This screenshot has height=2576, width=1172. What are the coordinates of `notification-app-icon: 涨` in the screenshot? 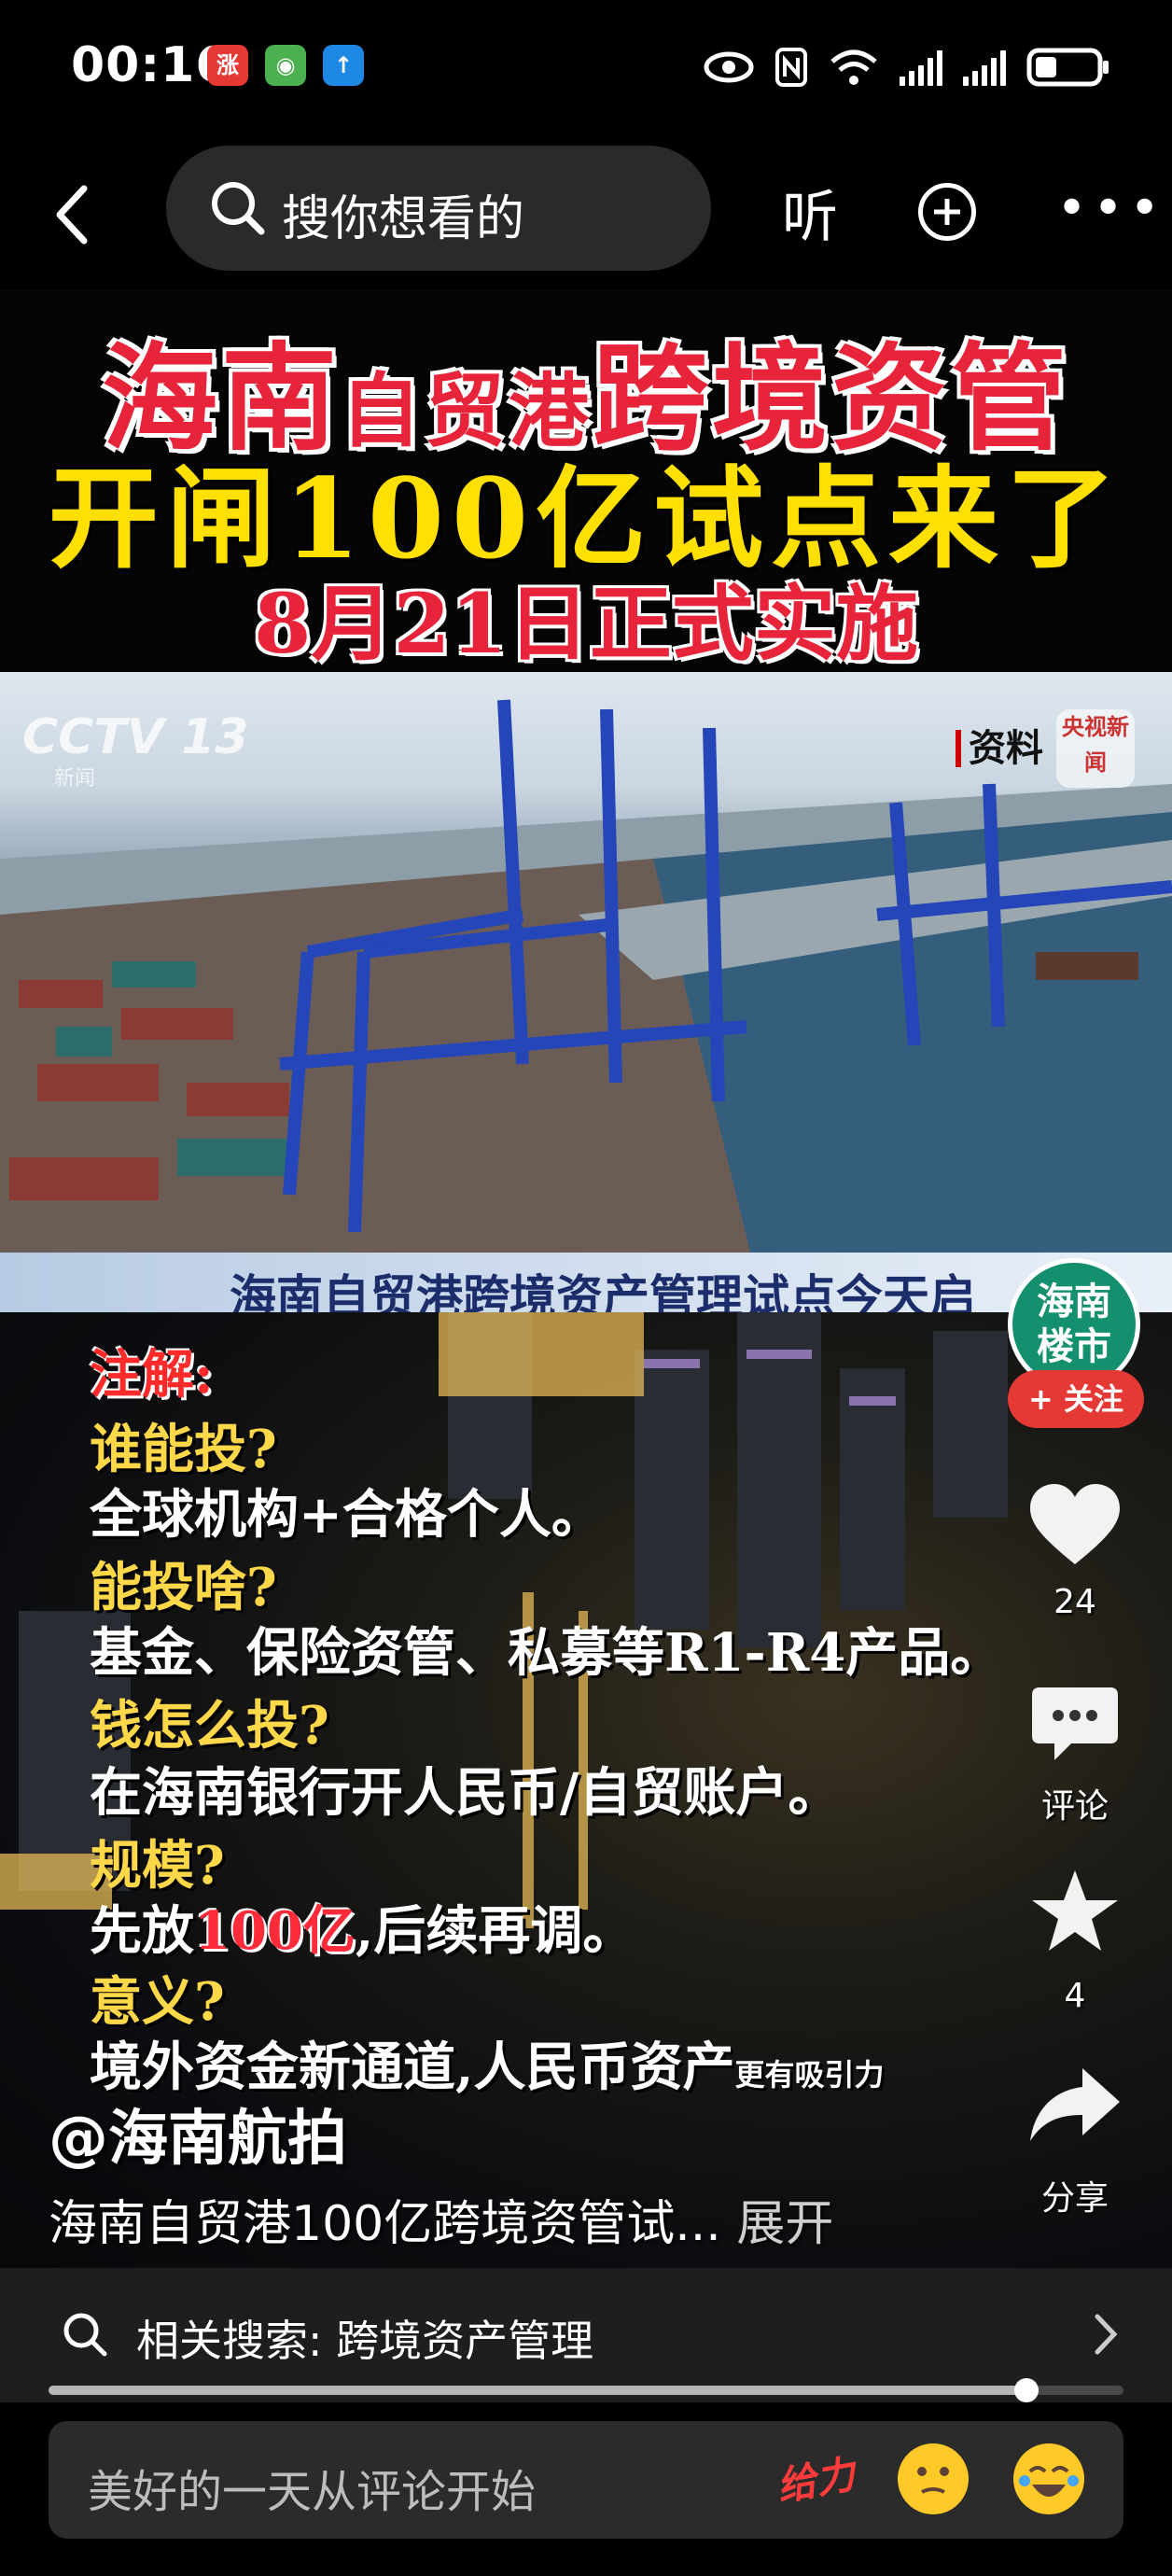 It's located at (227, 65).